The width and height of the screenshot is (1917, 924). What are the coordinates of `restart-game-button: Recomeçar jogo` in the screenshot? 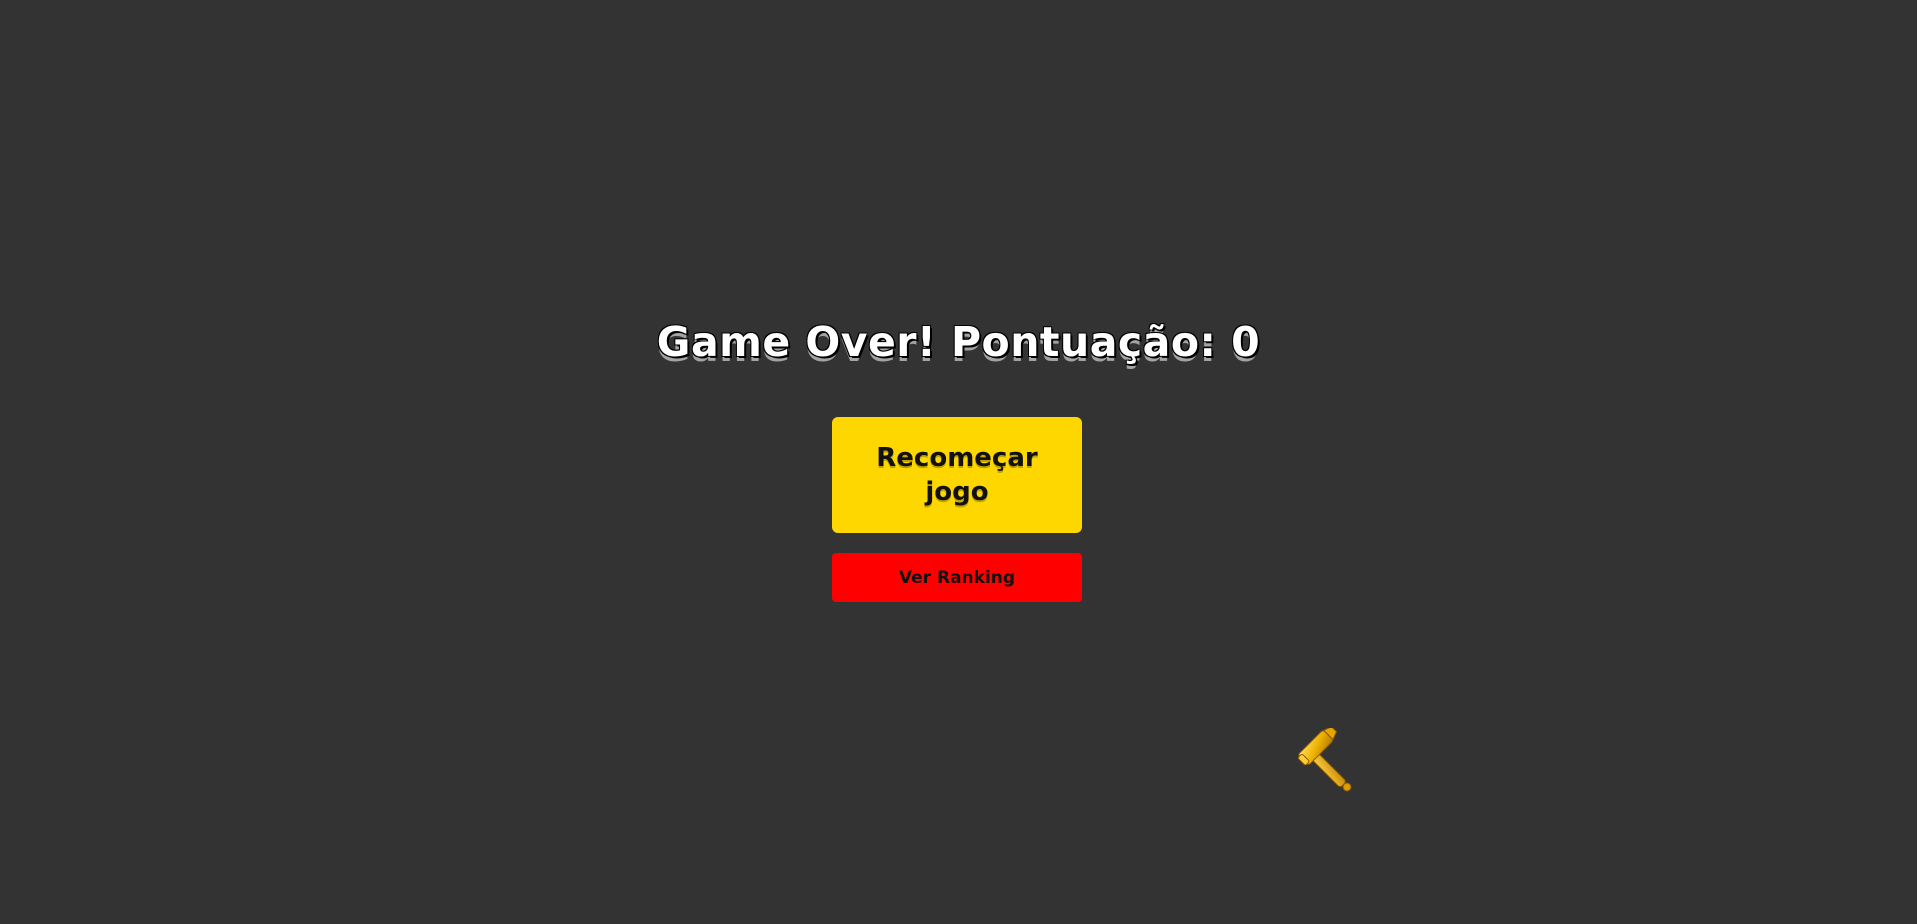 It's located at (957, 475).